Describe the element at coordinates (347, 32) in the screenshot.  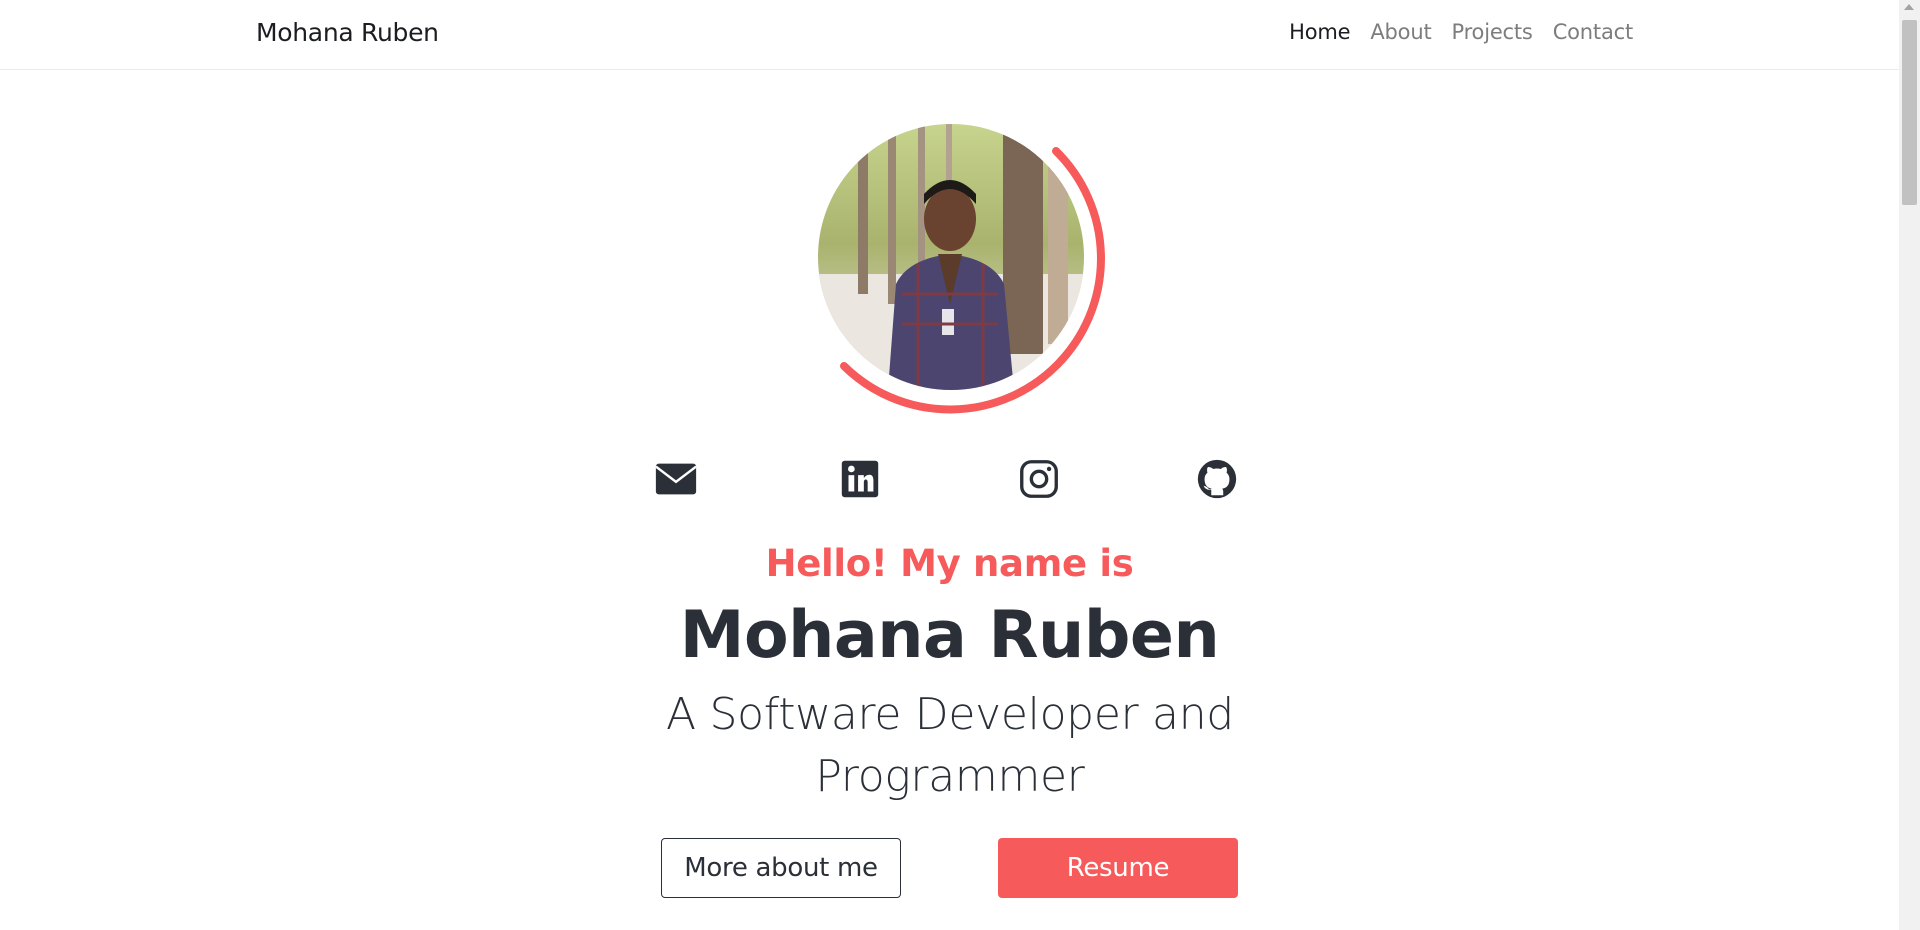
I see `brand-link: Mohana Ruben` at that location.